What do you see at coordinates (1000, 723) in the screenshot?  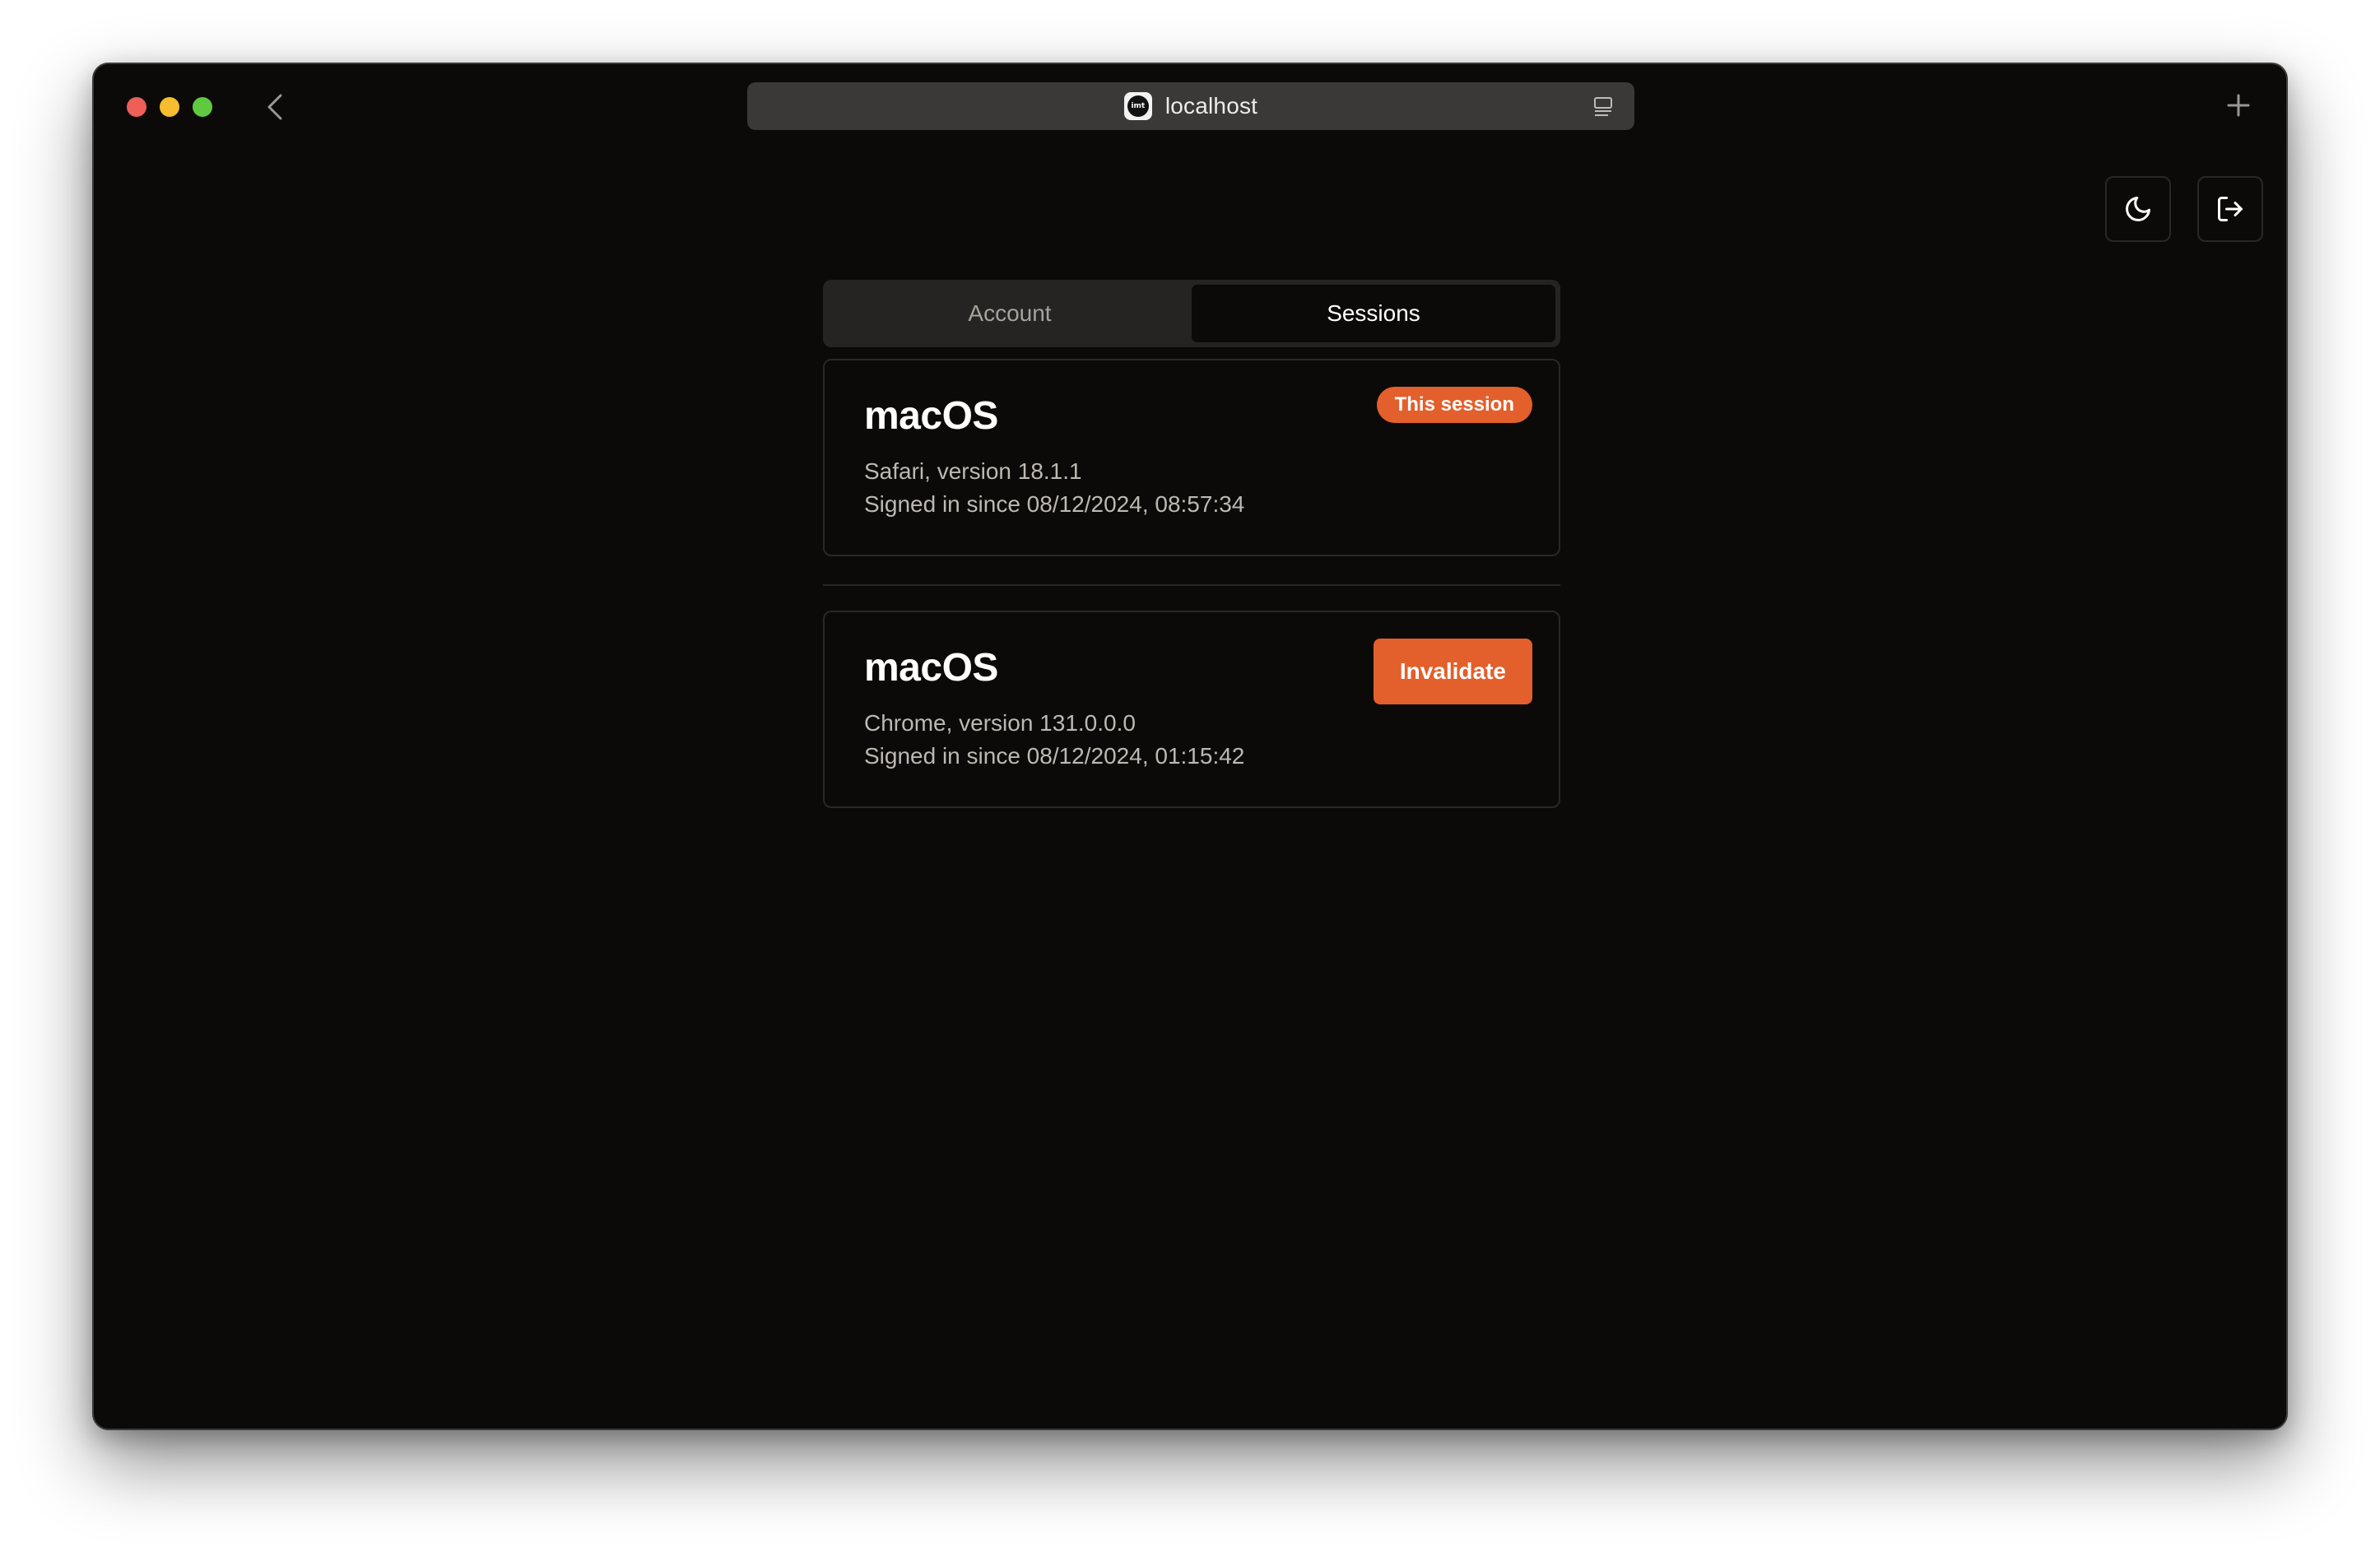 I see `session-browser: Chrome, version 131.0.0.0` at bounding box center [1000, 723].